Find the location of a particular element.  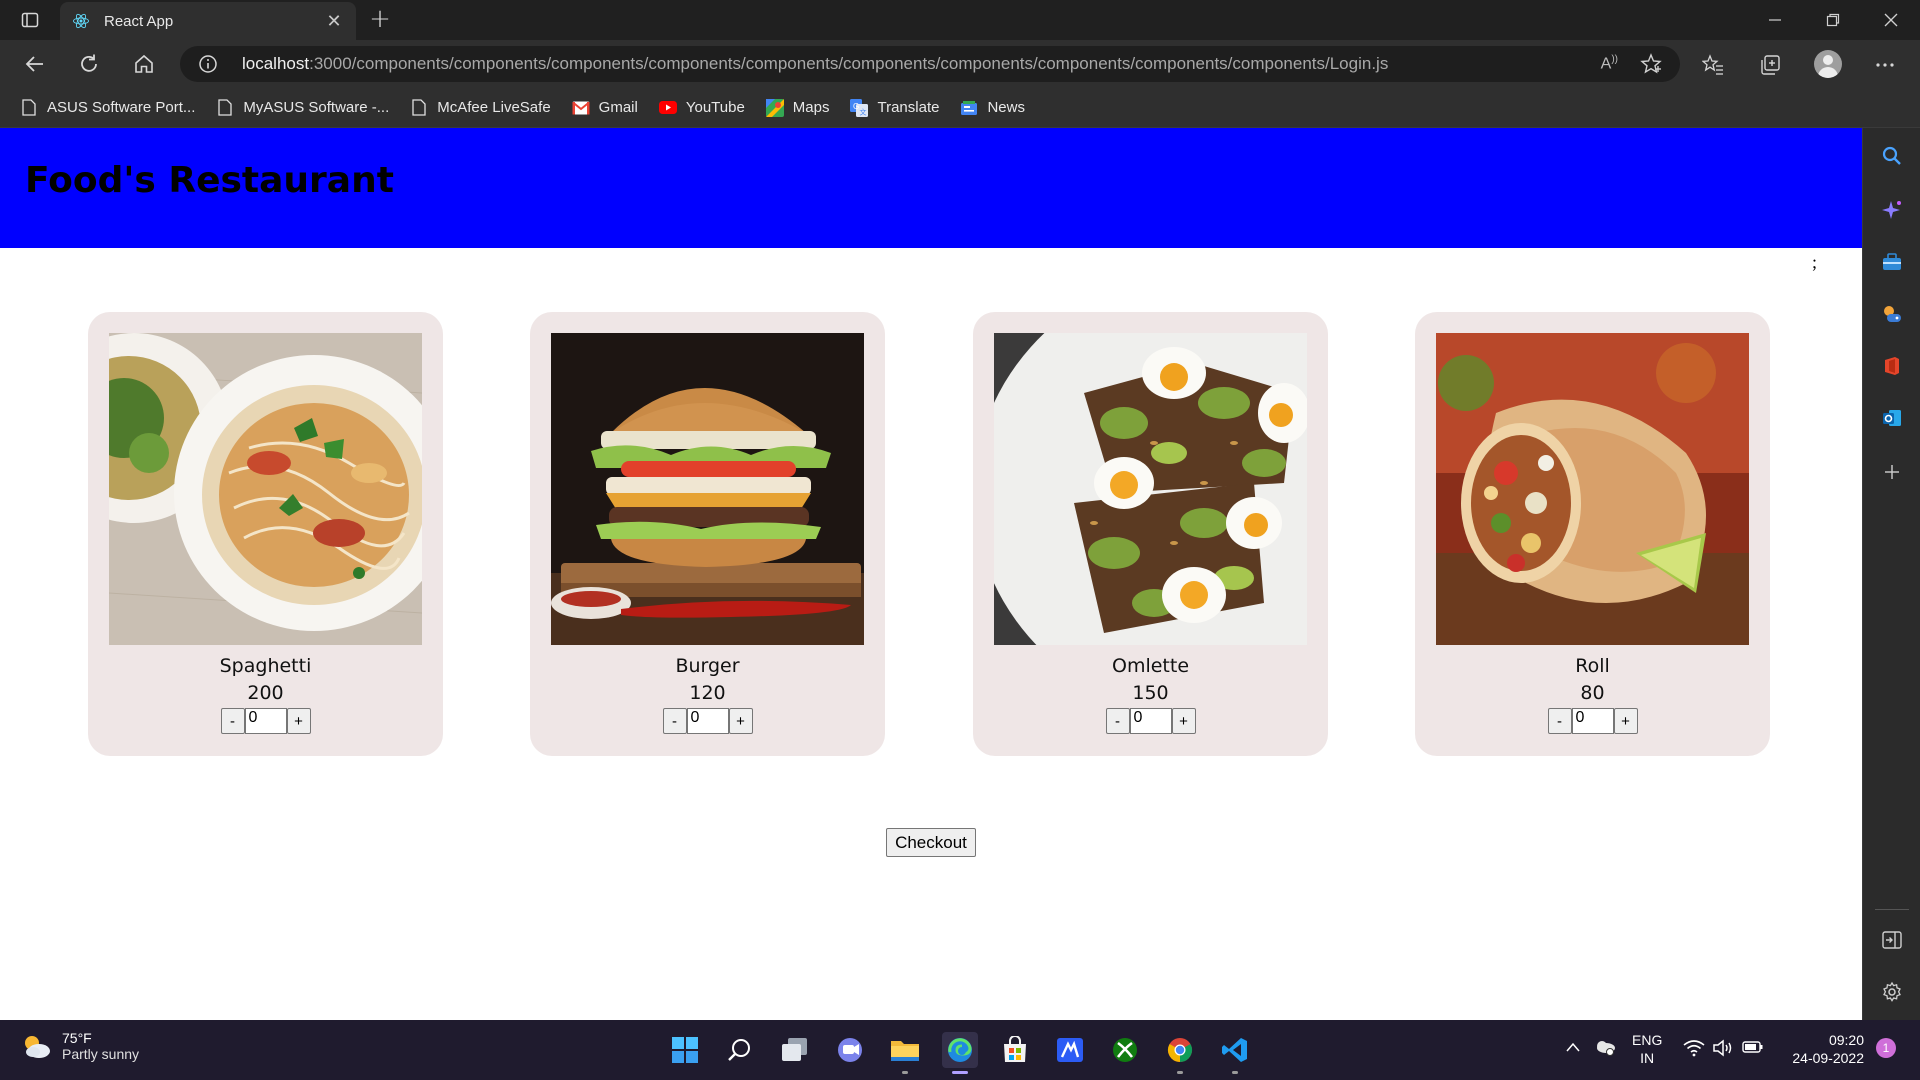

food-card-omlette: Omlette 150 - 0 + is located at coordinates (1150, 534).